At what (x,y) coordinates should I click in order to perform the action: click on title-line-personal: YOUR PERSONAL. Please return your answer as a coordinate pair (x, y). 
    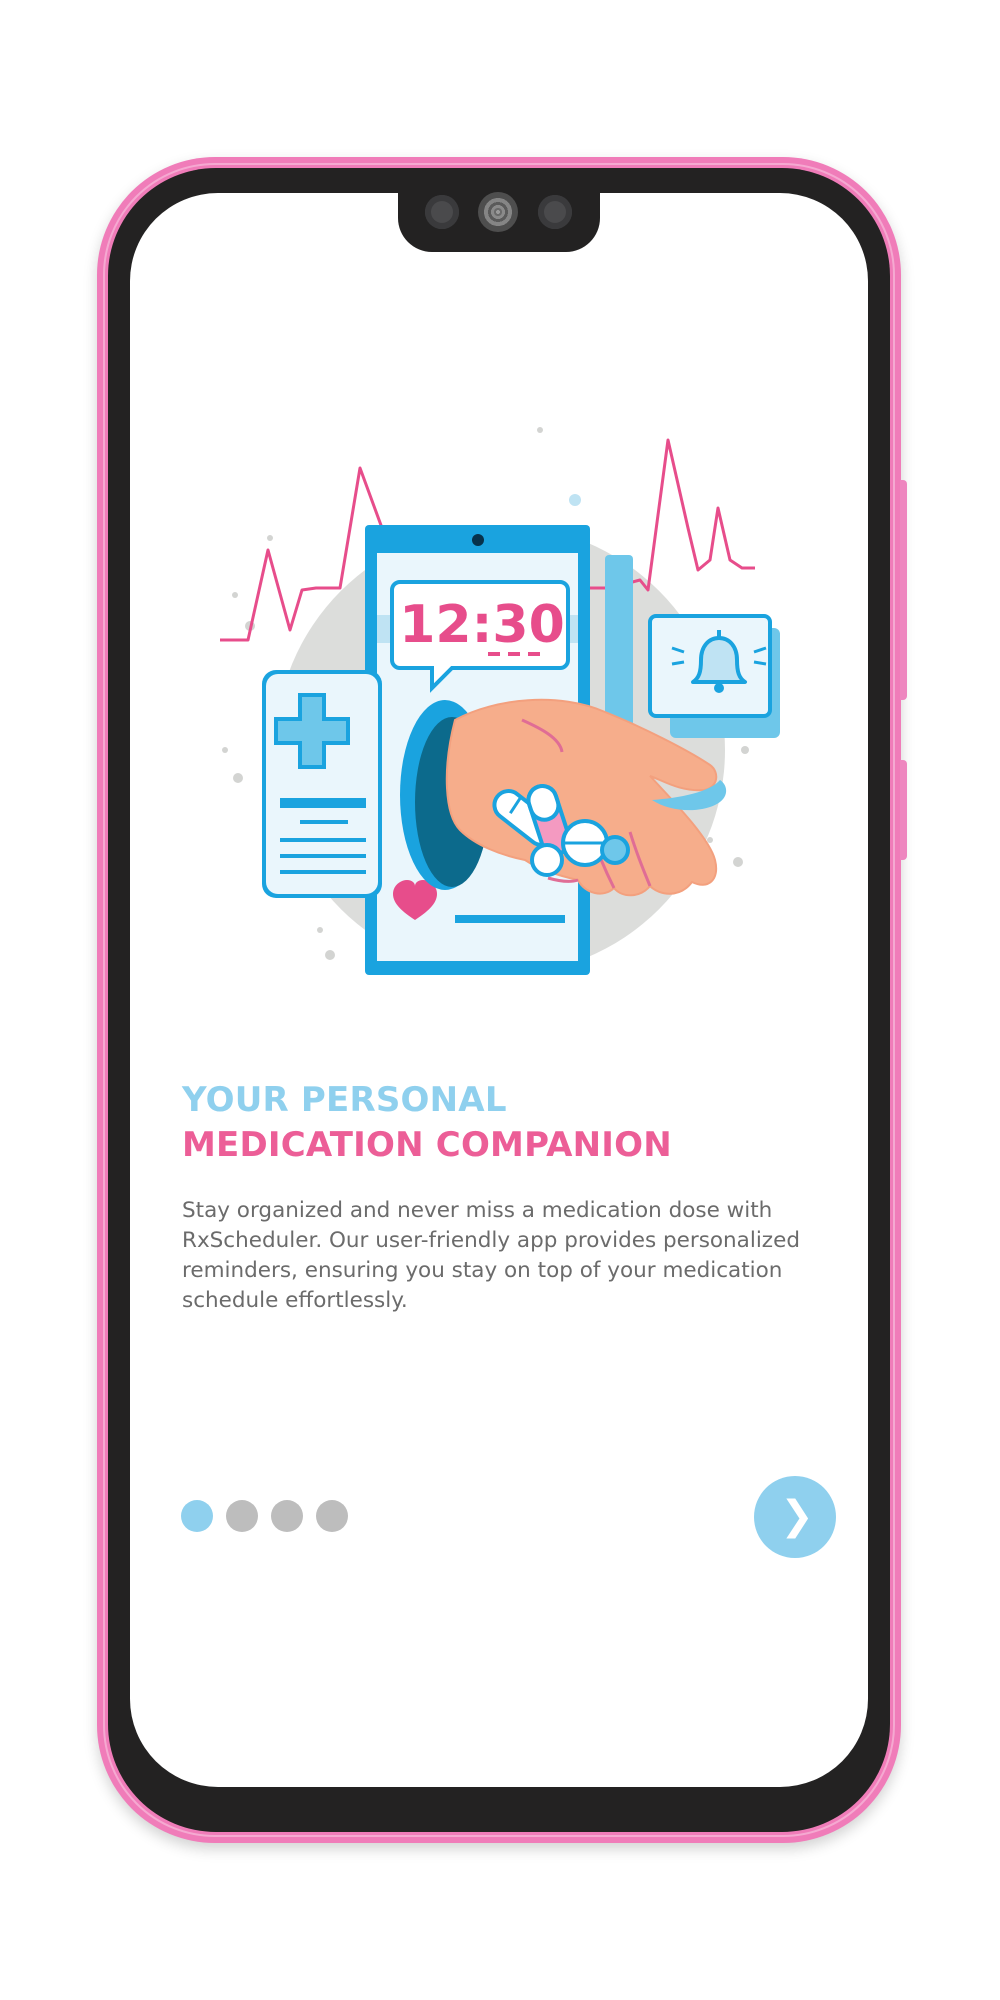
    Looking at the image, I should click on (344, 1100).